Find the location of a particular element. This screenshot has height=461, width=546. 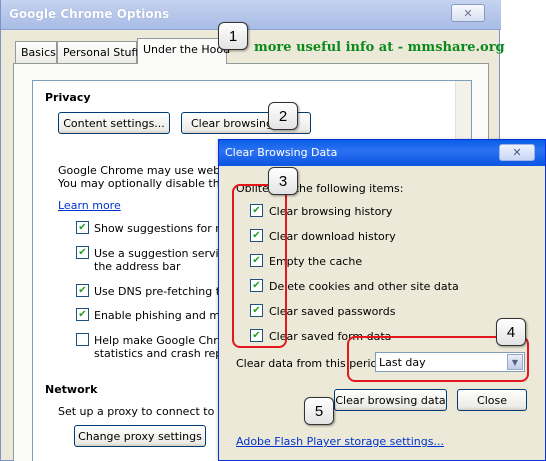

dialog-title: Clear Browsing Data is located at coordinates (281, 152).